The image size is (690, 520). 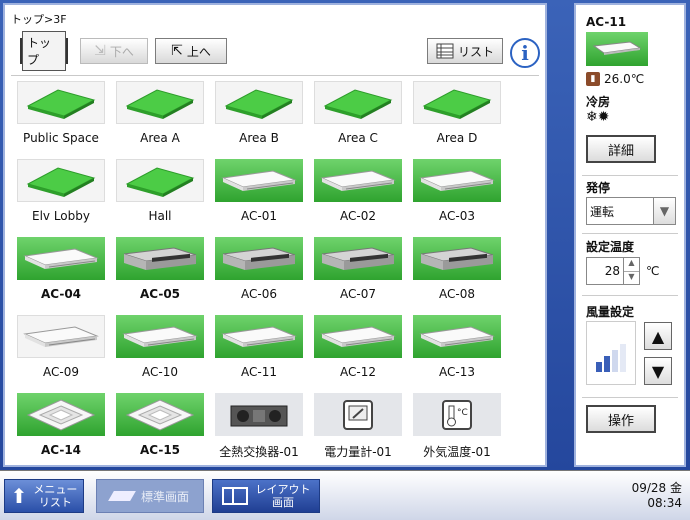 What do you see at coordinates (457, 116) in the screenshot?
I see `equipment-tile: Area D` at bounding box center [457, 116].